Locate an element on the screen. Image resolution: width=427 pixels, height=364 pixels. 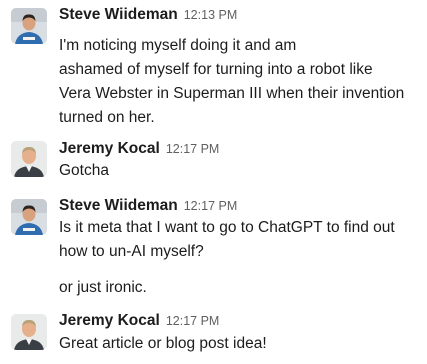
message-text: or just ironic. is located at coordinates (103, 287).